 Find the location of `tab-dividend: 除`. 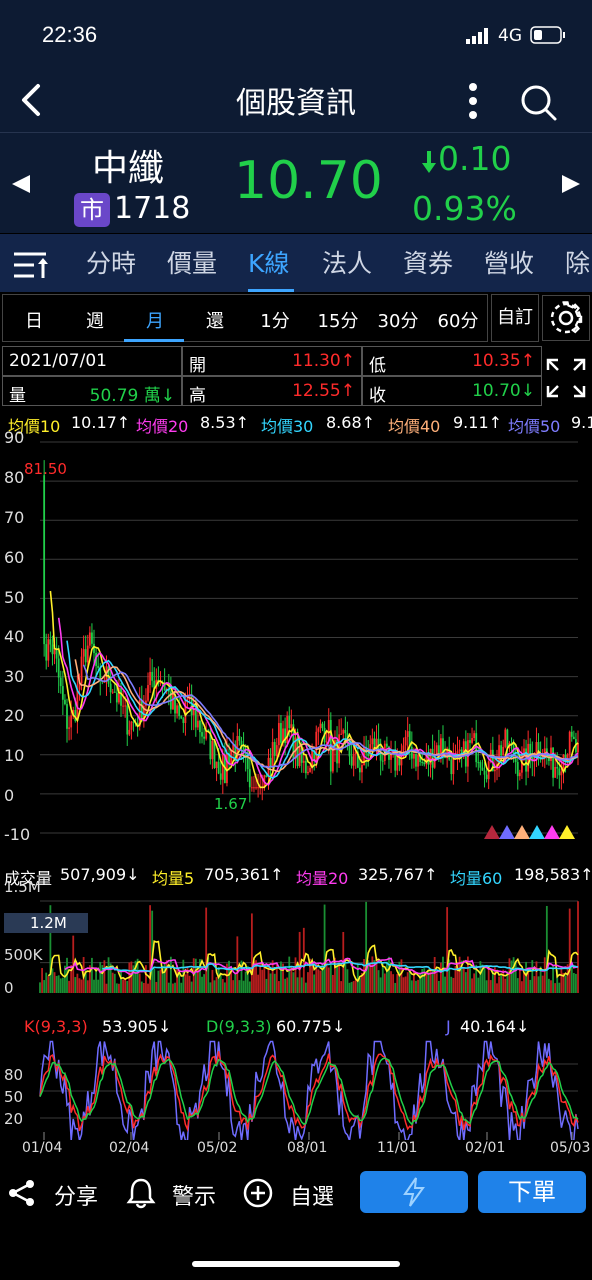

tab-dividend: 除 is located at coordinates (577, 262).